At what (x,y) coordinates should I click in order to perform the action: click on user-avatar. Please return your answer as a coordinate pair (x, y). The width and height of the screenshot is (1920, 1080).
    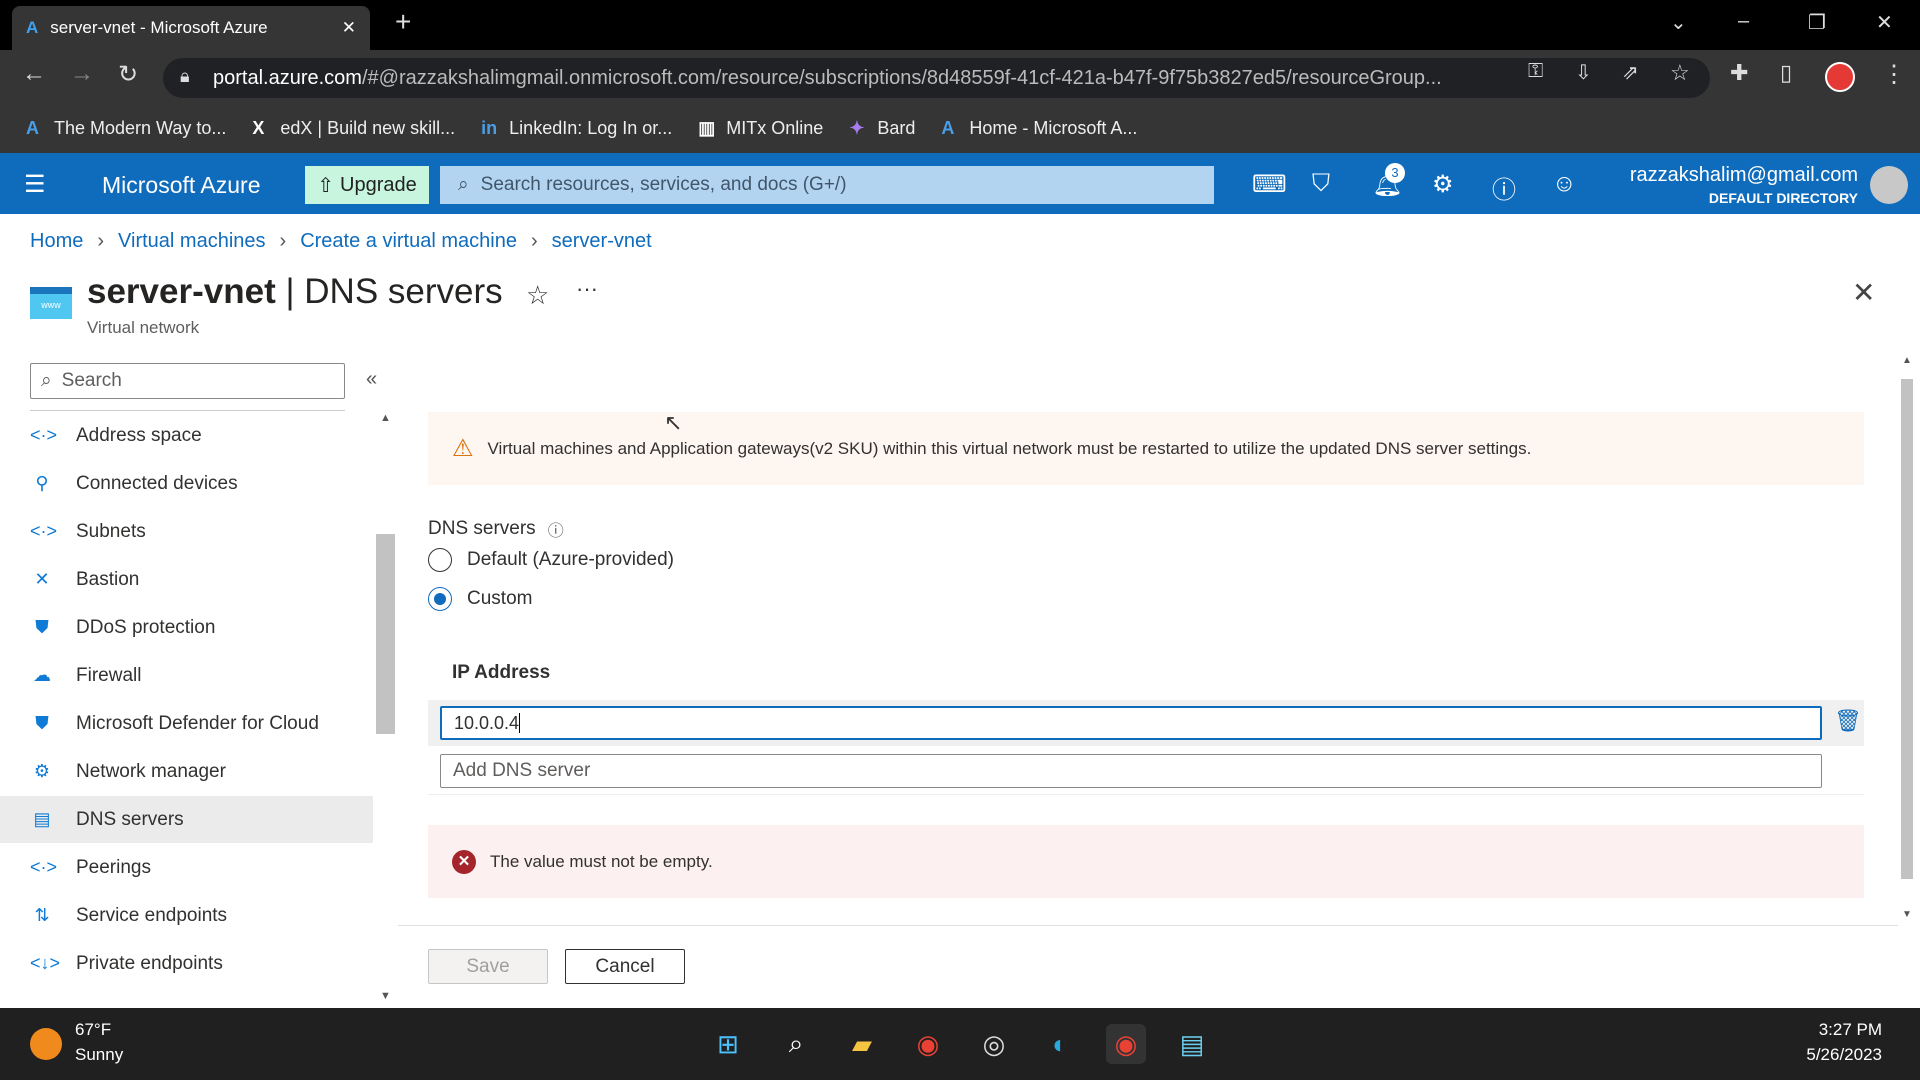
    Looking at the image, I should click on (1889, 185).